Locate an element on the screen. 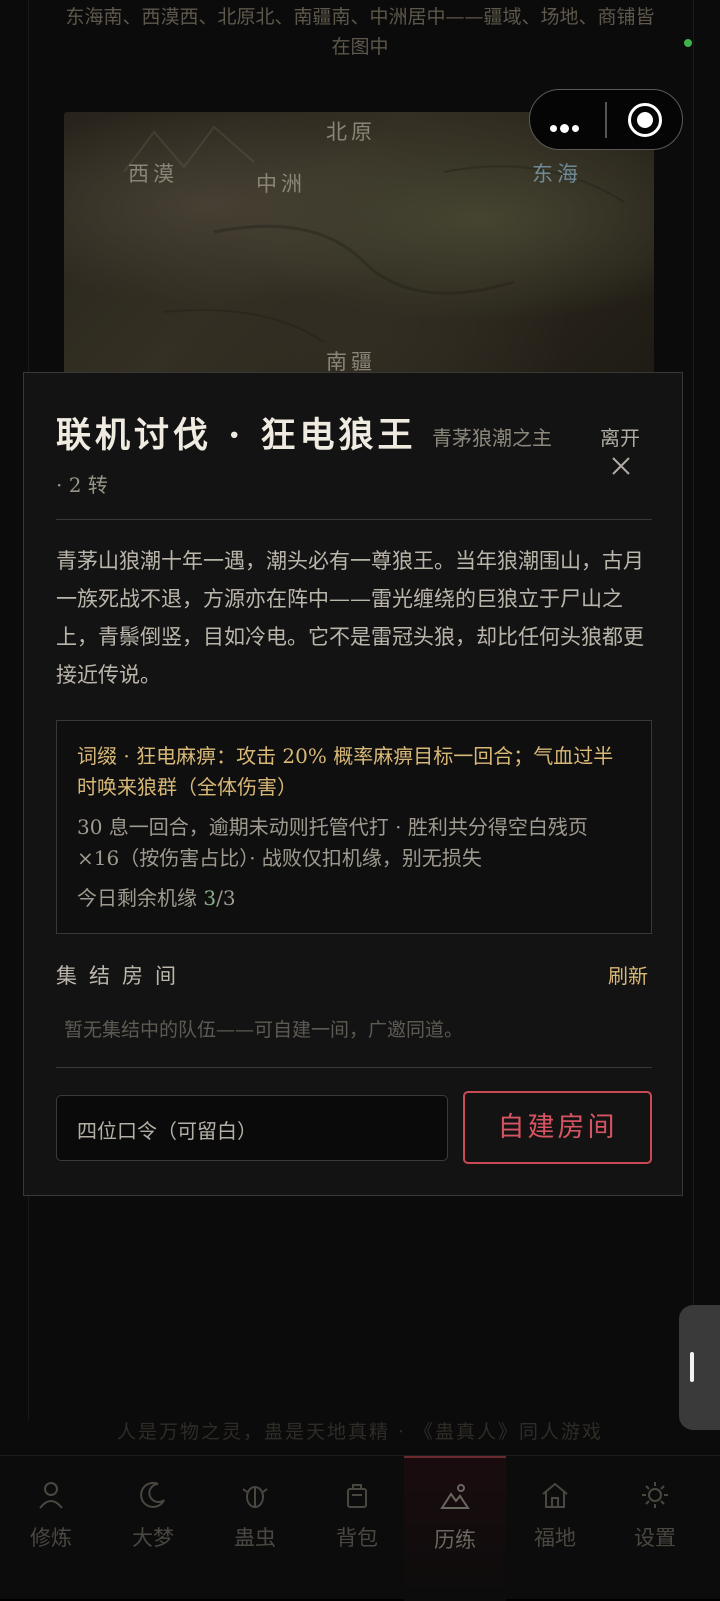  side-drawer-handle is located at coordinates (699, 1367).